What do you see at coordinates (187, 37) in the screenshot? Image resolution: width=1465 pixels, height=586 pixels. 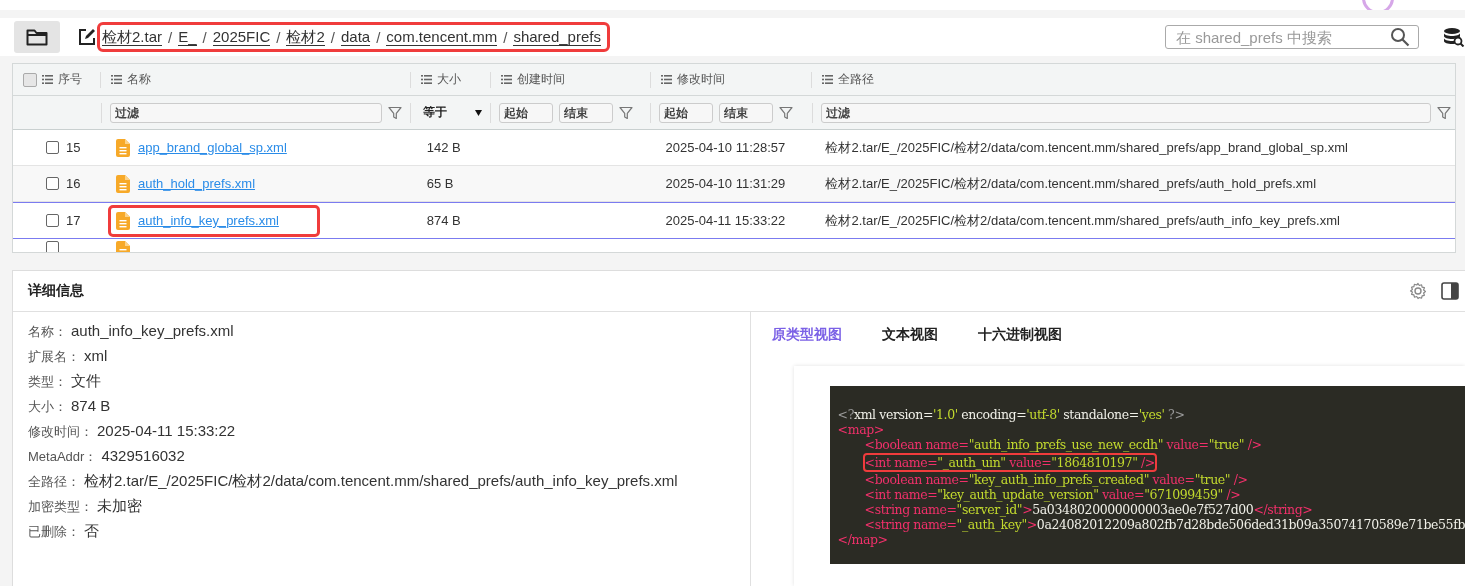 I see `breadcrumb-link: E_` at bounding box center [187, 37].